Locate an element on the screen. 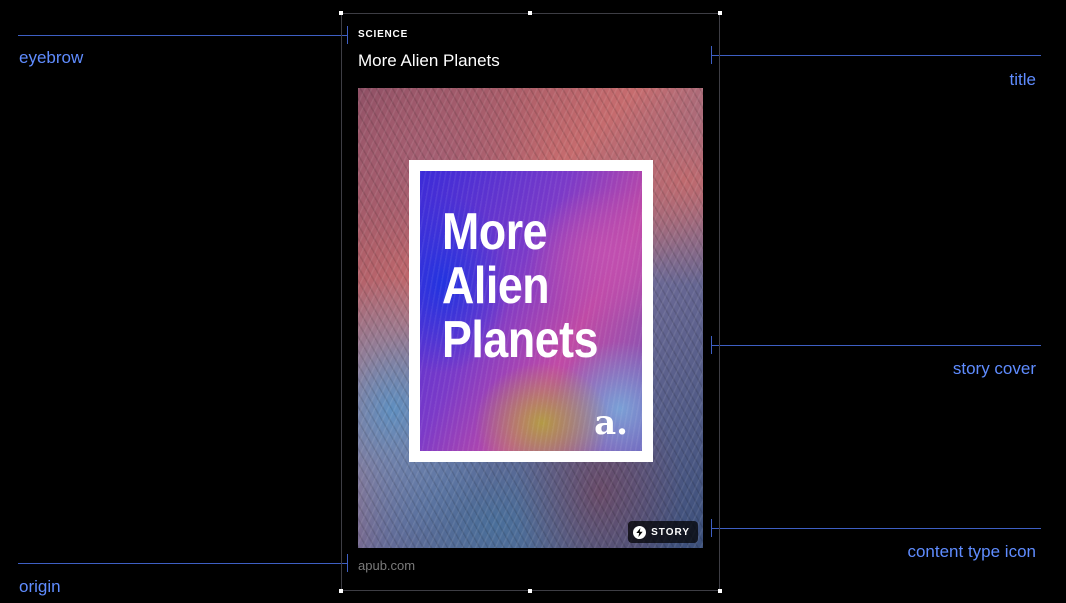 This screenshot has width=1066, height=603. cover-inner-frame: More Alien Planets a. is located at coordinates (531, 311).